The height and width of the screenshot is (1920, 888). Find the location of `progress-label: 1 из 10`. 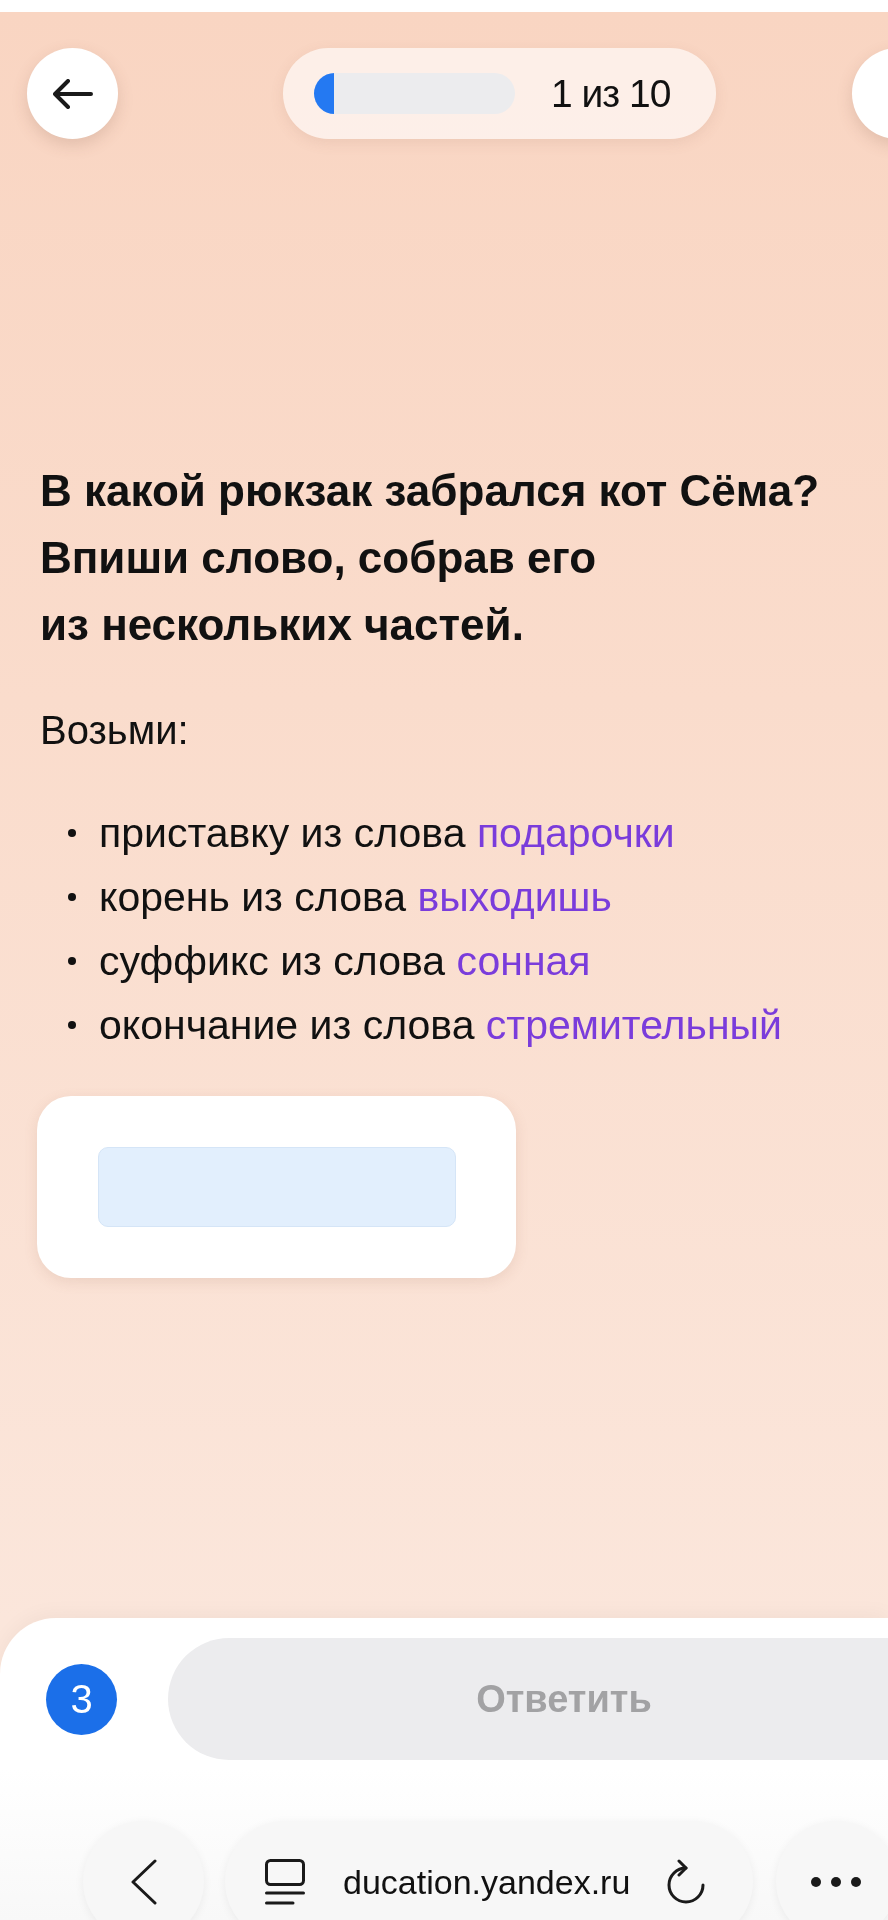

progress-label: 1 из 10 is located at coordinates (611, 93).